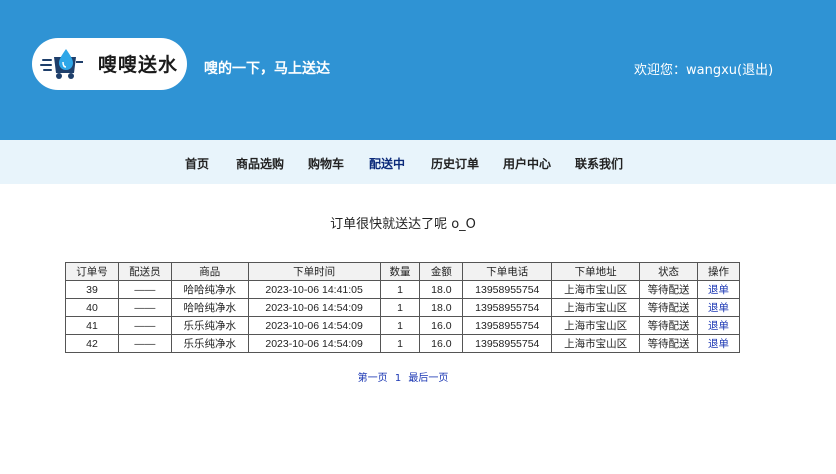  What do you see at coordinates (418, 162) in the screenshot?
I see `main-nav: 首页 商品选购 购物车 配送中 历史订单 用户中心 联系我们` at bounding box center [418, 162].